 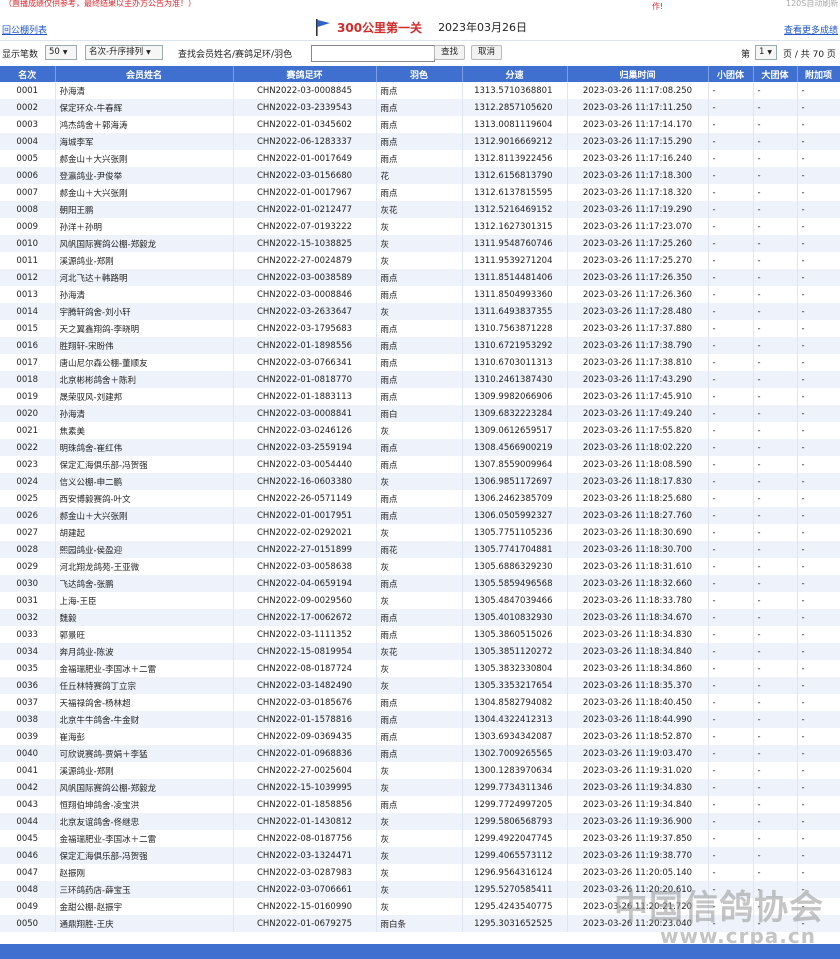 I want to click on cell-speed: 1312.1627301315, so click(x=515, y=226).